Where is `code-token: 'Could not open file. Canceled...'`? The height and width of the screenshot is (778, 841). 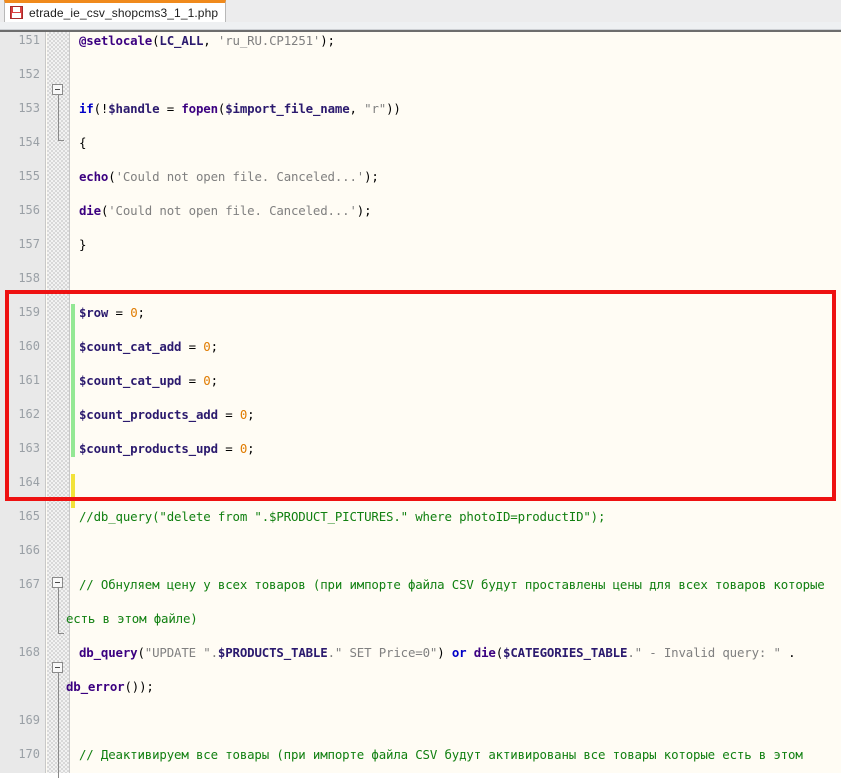 code-token: 'Could not open file. Canceled...' is located at coordinates (232, 210).